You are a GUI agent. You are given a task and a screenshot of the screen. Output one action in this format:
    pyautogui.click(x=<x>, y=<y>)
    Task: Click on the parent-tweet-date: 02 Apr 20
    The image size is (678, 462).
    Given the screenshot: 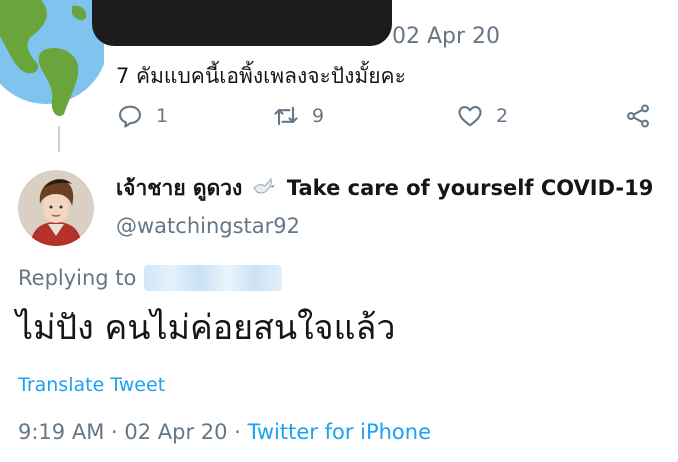 What is the action you would take?
    pyautogui.click(x=446, y=36)
    